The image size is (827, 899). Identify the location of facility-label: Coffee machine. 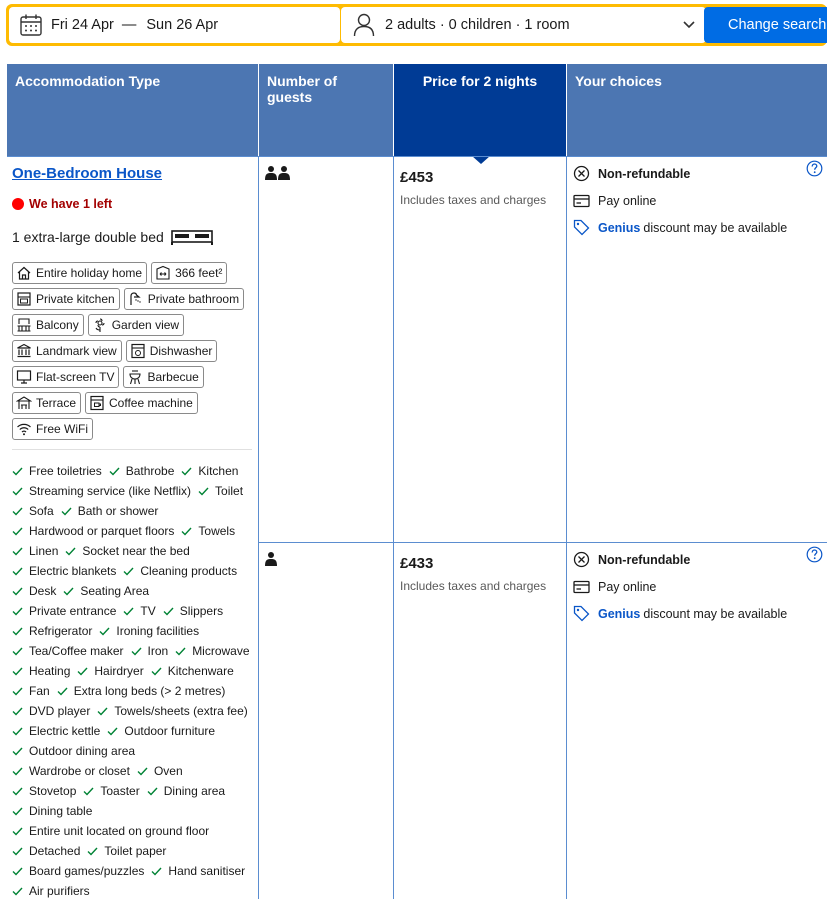
(151, 403).